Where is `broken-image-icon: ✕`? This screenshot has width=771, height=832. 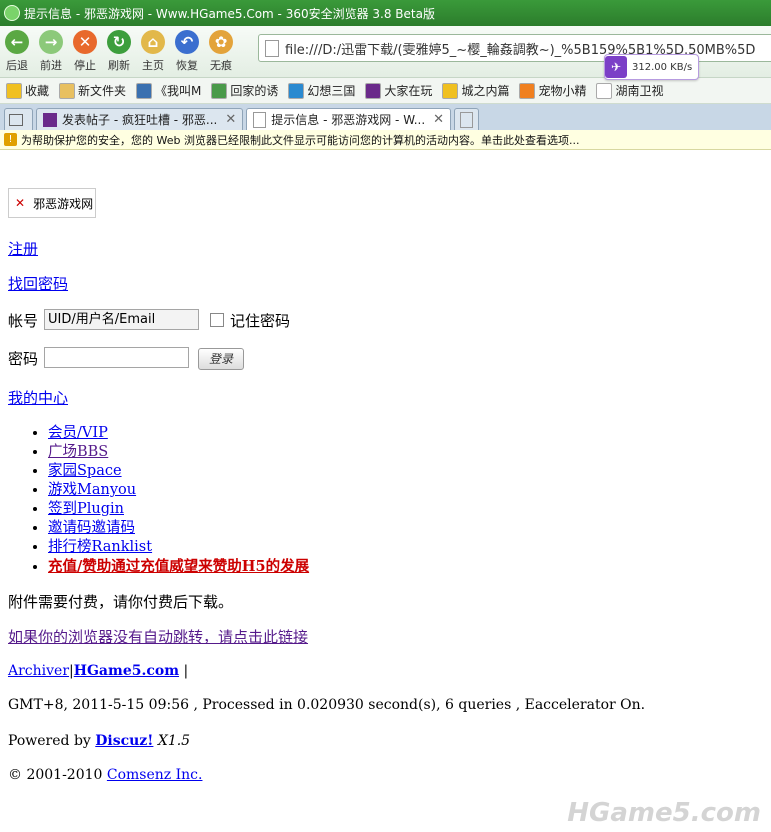
broken-image-icon: ✕ is located at coordinates (20, 203).